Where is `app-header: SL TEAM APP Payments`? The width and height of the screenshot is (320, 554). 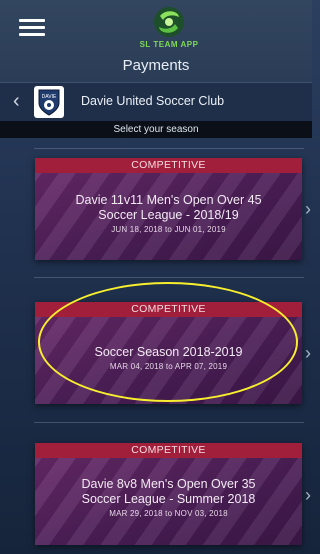 app-header: SL TEAM APP Payments is located at coordinates (156, 41).